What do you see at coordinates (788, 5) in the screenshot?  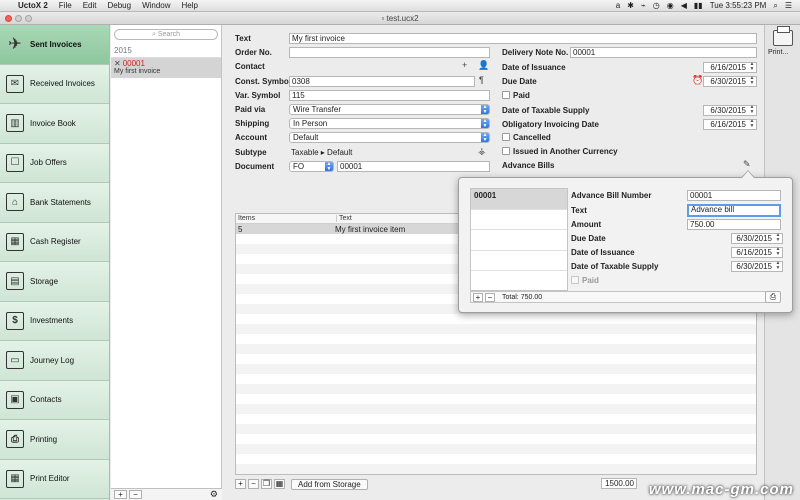 I see `list-icon: ☰` at bounding box center [788, 5].